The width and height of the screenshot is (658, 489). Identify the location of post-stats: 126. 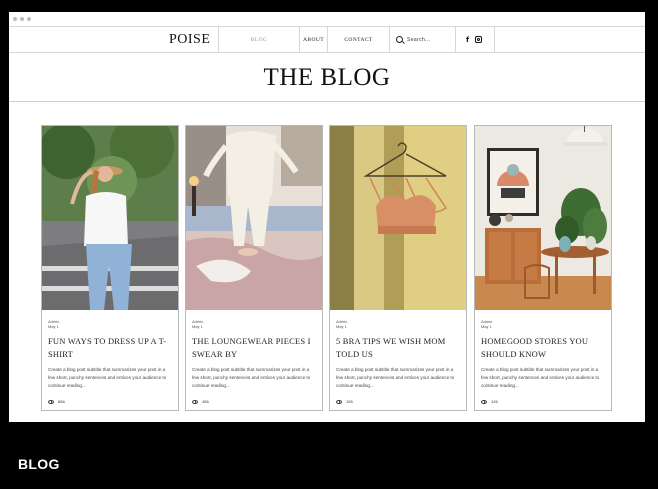
(543, 401).